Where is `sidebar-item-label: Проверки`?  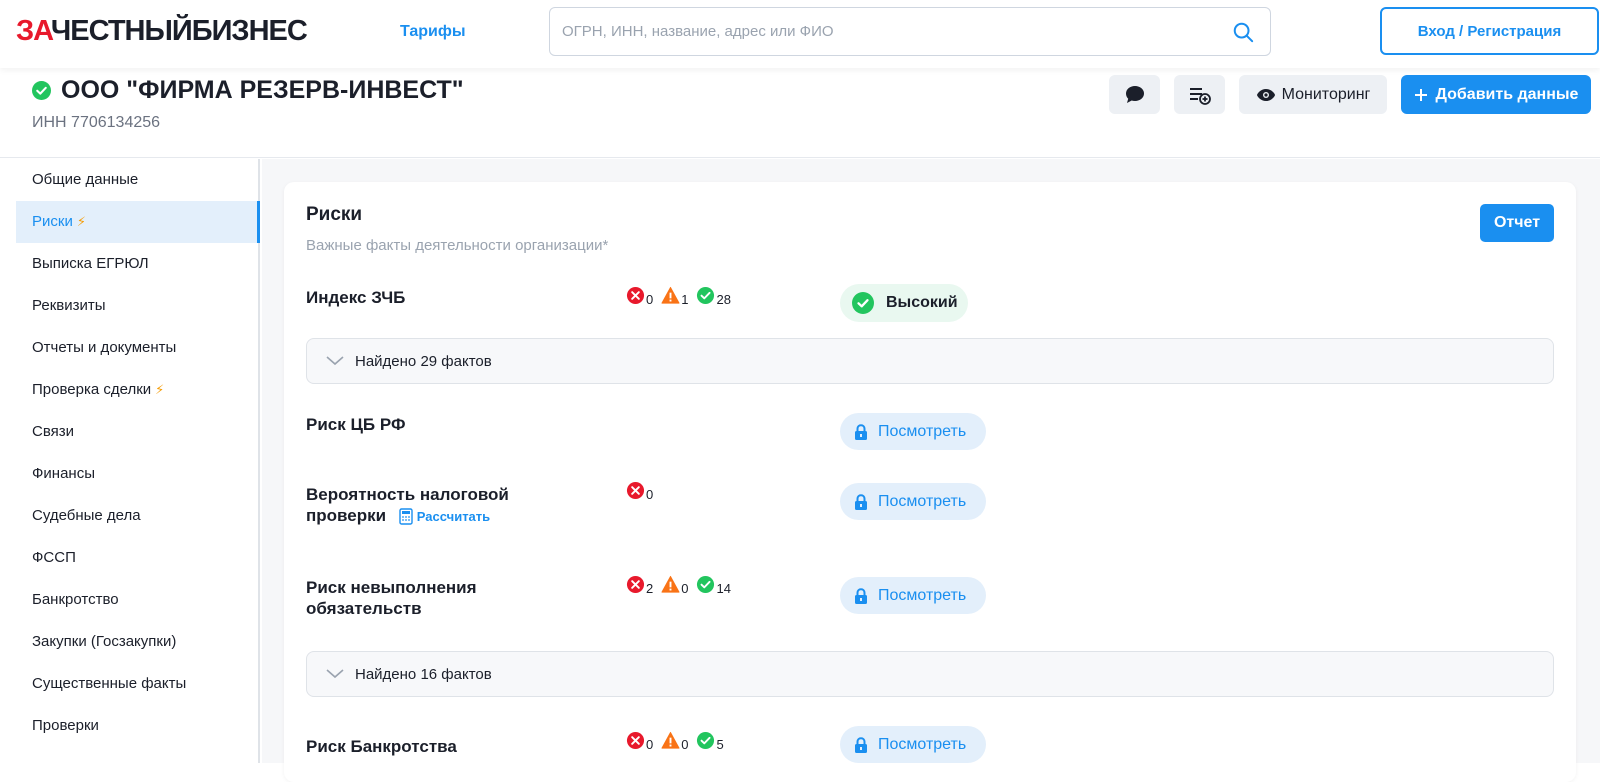
sidebar-item-label: Проверки is located at coordinates (65, 725).